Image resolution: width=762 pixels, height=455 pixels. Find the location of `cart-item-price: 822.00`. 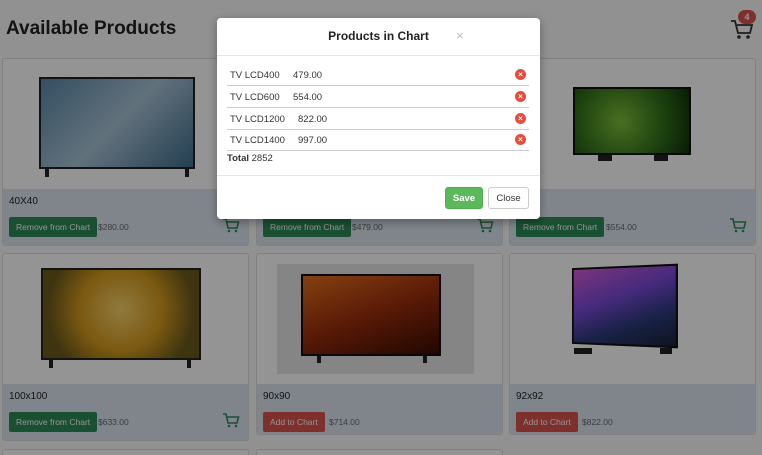

cart-item-price: 822.00 is located at coordinates (313, 119).